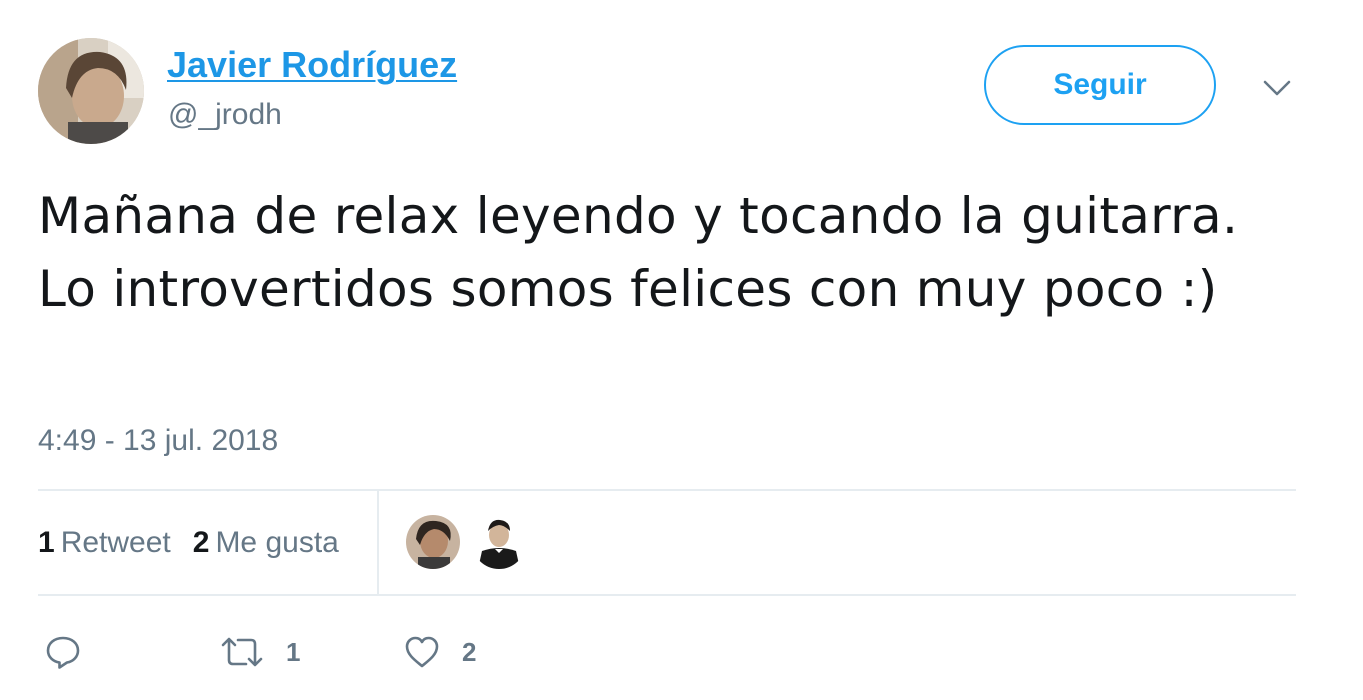 This screenshot has height=700, width=1363. Describe the element at coordinates (225, 114) in the screenshot. I see `author-handle: @_jrodh` at that location.